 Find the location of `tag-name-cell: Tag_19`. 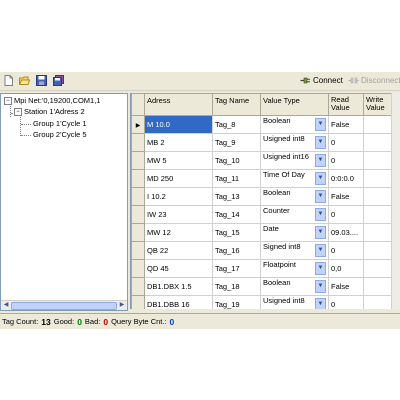

tag-name-cell: Tag_19 is located at coordinates (236, 302).